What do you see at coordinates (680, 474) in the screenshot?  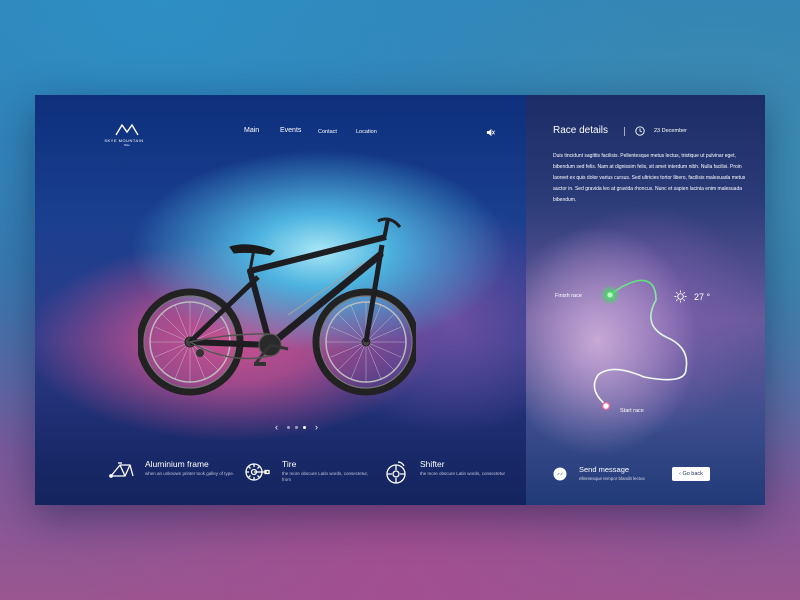 I see `chevron-left-icon: ‹` at bounding box center [680, 474].